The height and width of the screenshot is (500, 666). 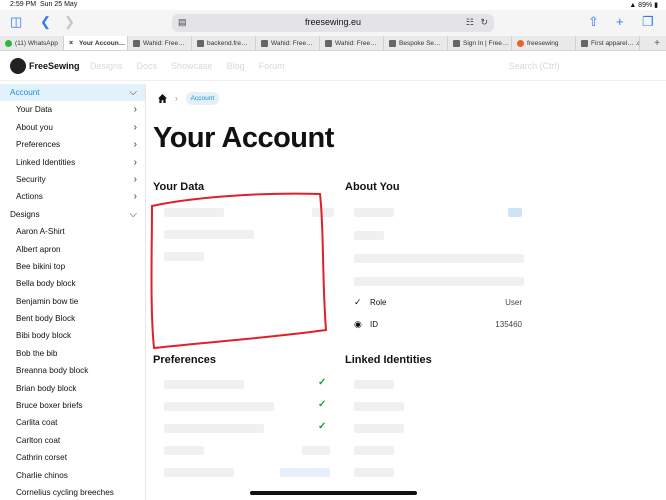 I want to click on sidebar-item-your-data: Your Data ›, so click(x=72, y=109).